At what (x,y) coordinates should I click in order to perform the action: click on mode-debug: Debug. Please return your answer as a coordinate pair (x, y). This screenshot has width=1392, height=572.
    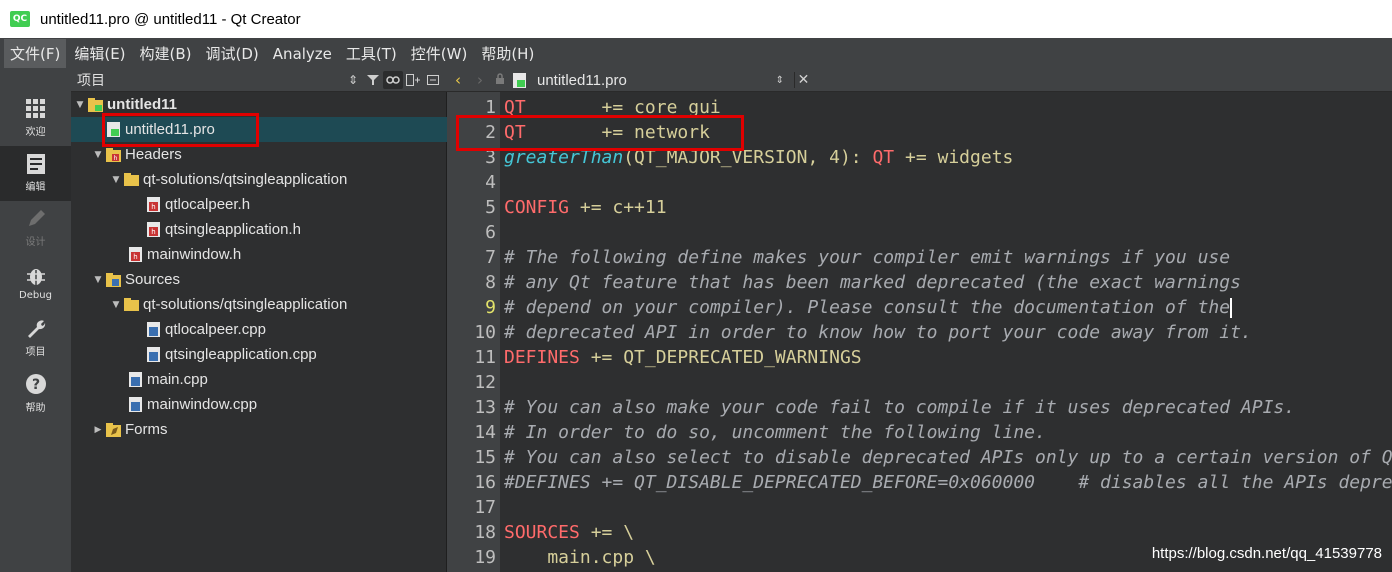
    Looking at the image, I should click on (35, 283).